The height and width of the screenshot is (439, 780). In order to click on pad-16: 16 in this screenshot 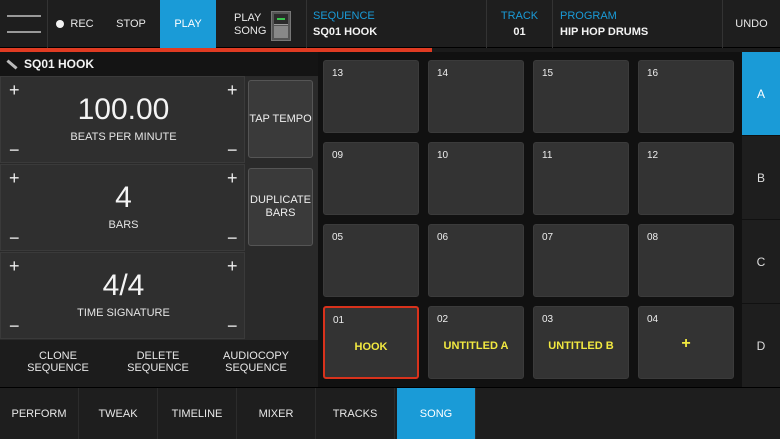, I will do `click(686, 96)`.